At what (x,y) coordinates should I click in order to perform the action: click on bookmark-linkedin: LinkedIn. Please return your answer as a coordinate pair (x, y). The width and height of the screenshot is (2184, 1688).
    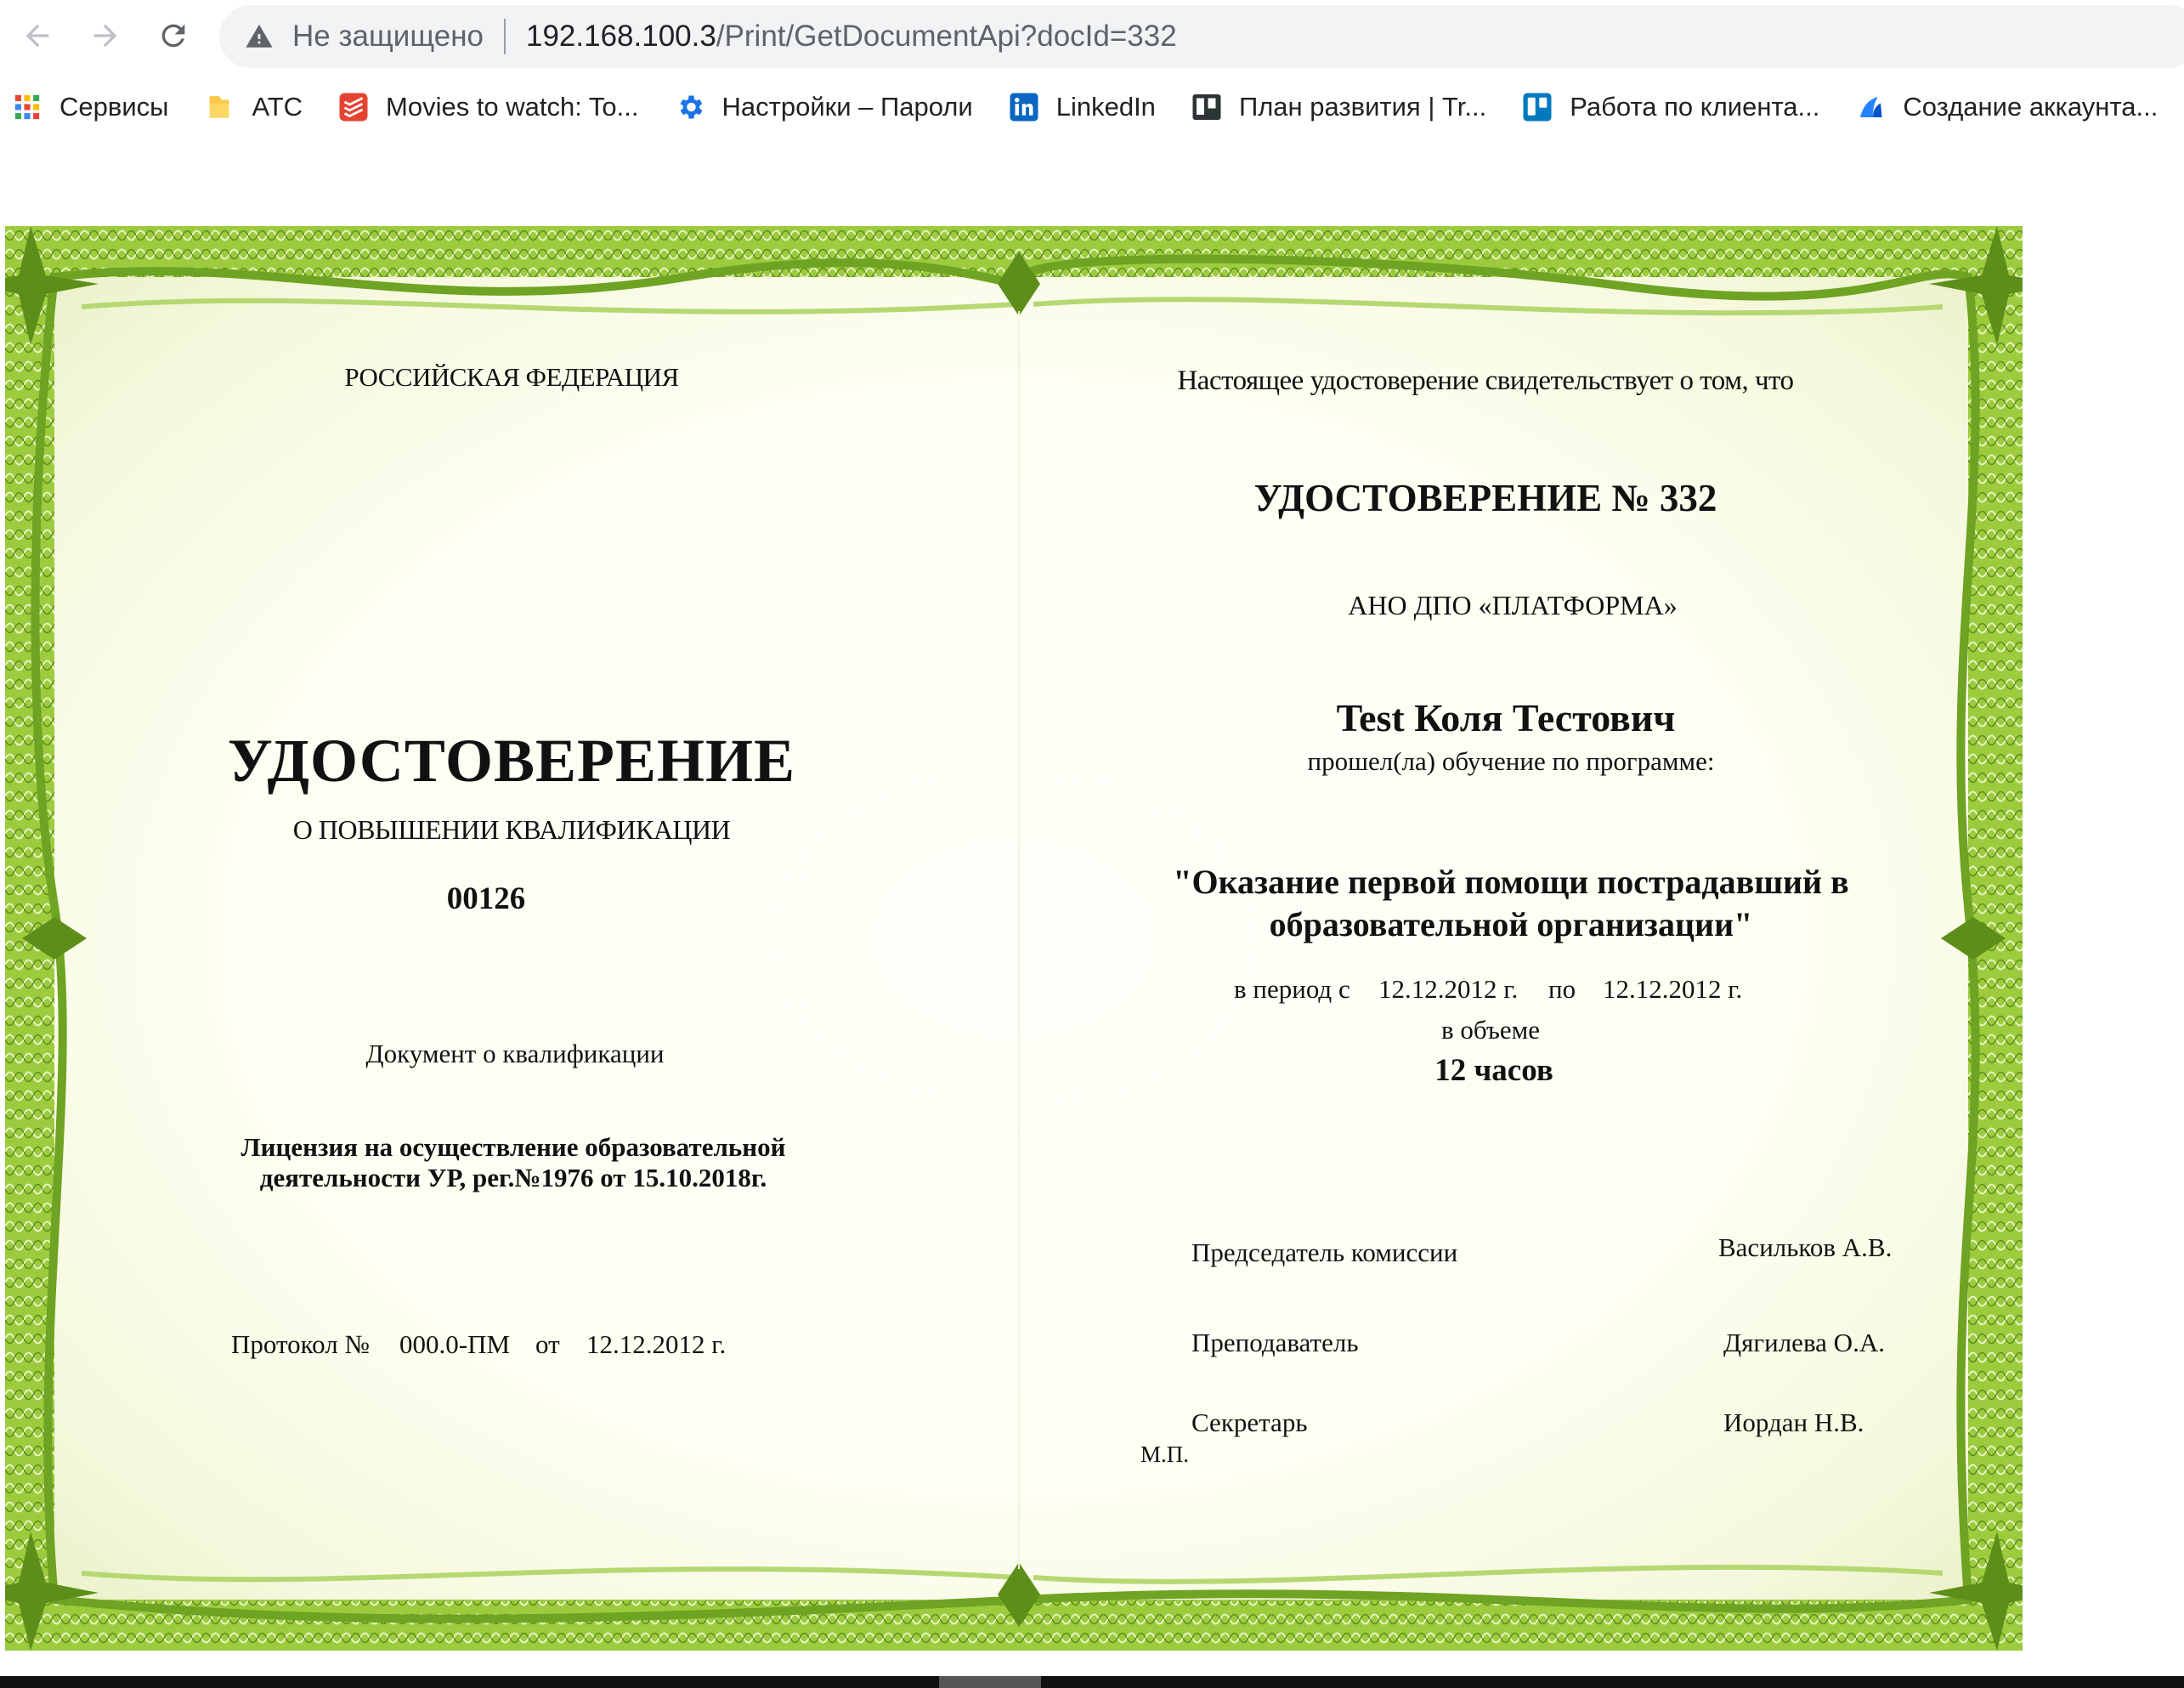
    Looking at the image, I should click on (1082, 107).